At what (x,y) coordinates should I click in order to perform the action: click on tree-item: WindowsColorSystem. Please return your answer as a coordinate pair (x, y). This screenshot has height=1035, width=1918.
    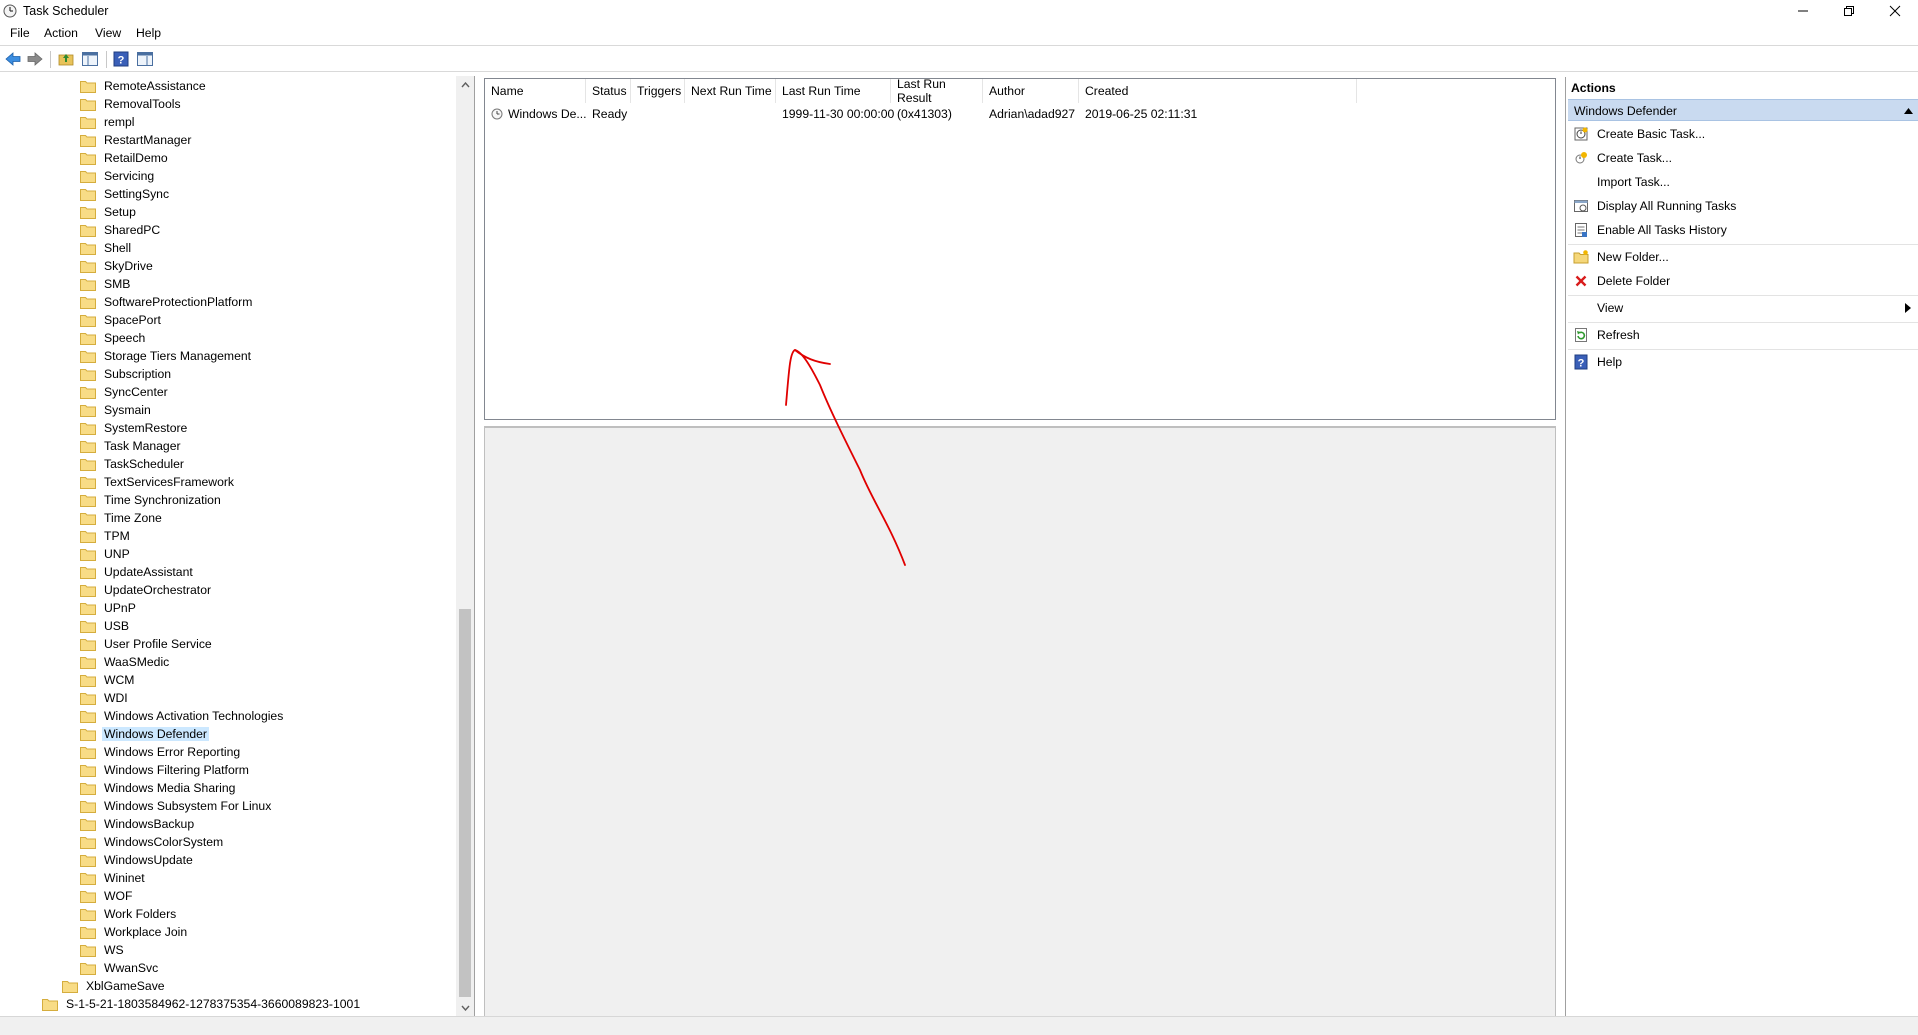
    Looking at the image, I should click on (152, 842).